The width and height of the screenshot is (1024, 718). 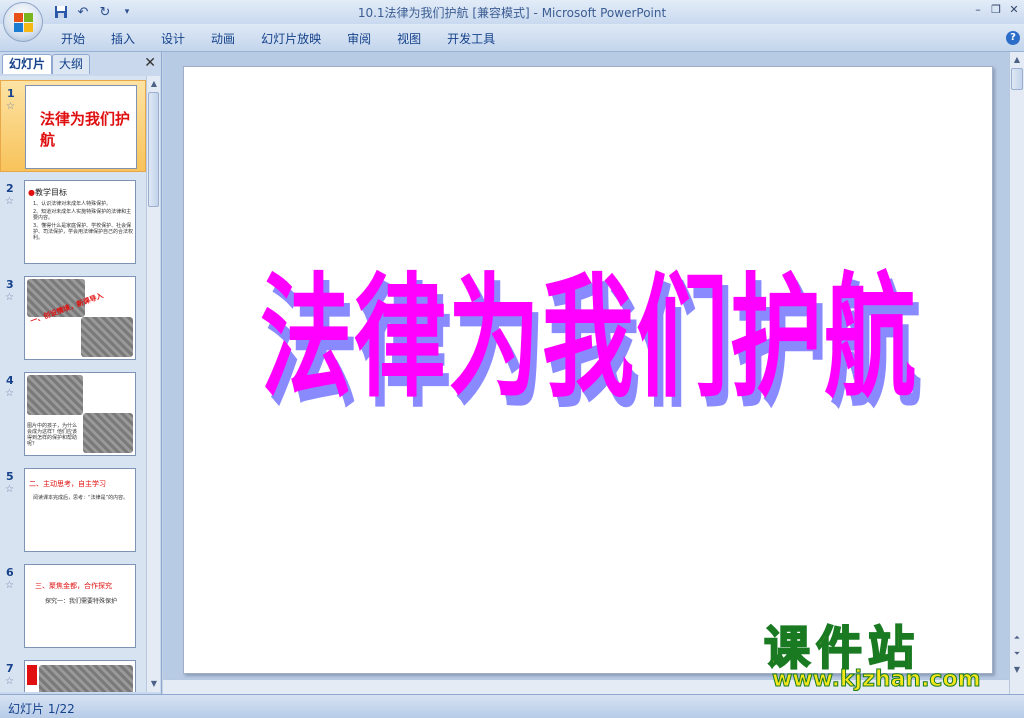 I want to click on restore-icon: ❐, so click(x=996, y=9).